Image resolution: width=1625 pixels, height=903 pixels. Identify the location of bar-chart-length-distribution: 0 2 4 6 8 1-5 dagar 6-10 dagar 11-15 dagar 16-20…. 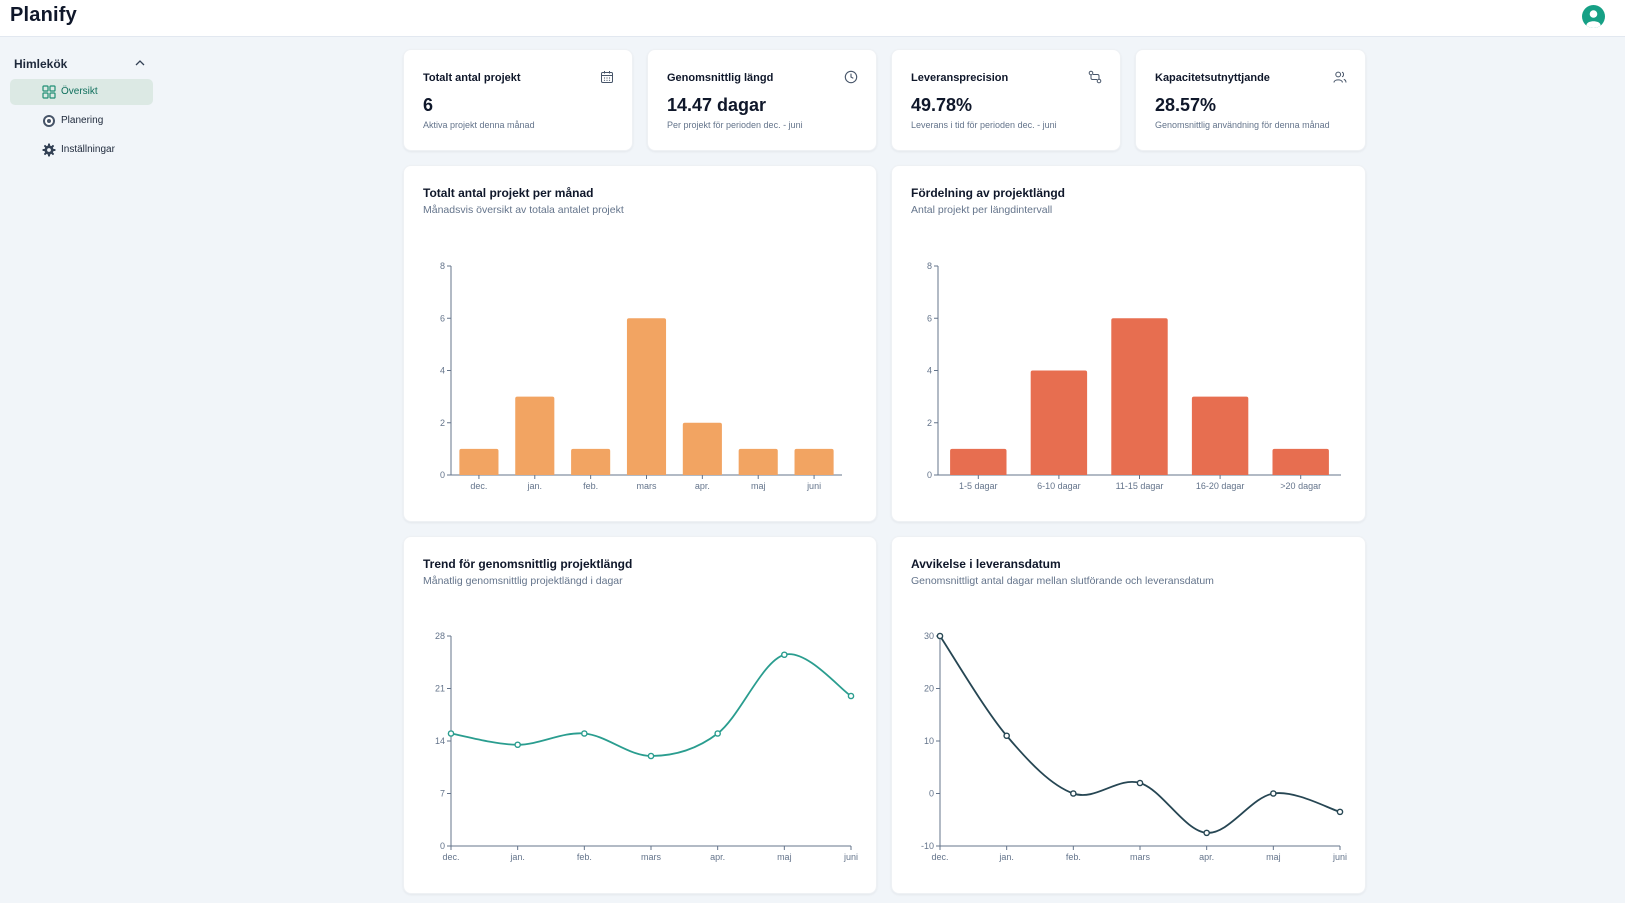
(1134, 376).